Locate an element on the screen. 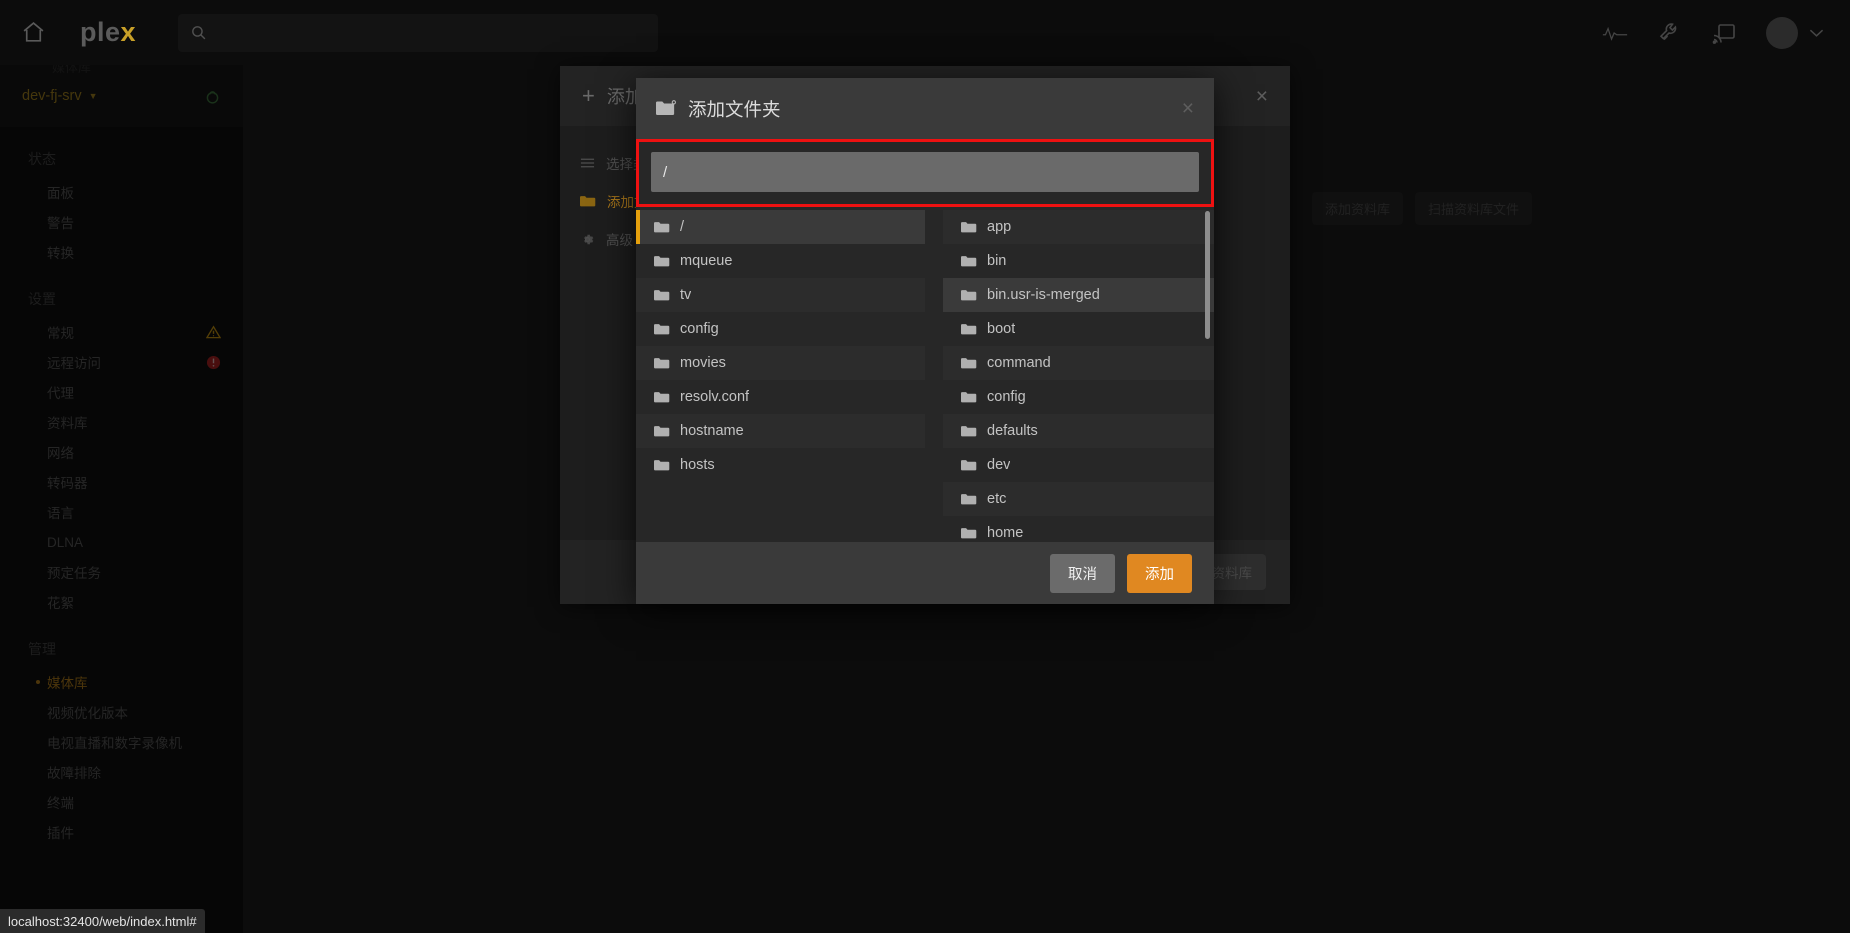 The height and width of the screenshot is (933, 1850). browser-status-bar: localhost:32400/web/index.html# is located at coordinates (102, 921).